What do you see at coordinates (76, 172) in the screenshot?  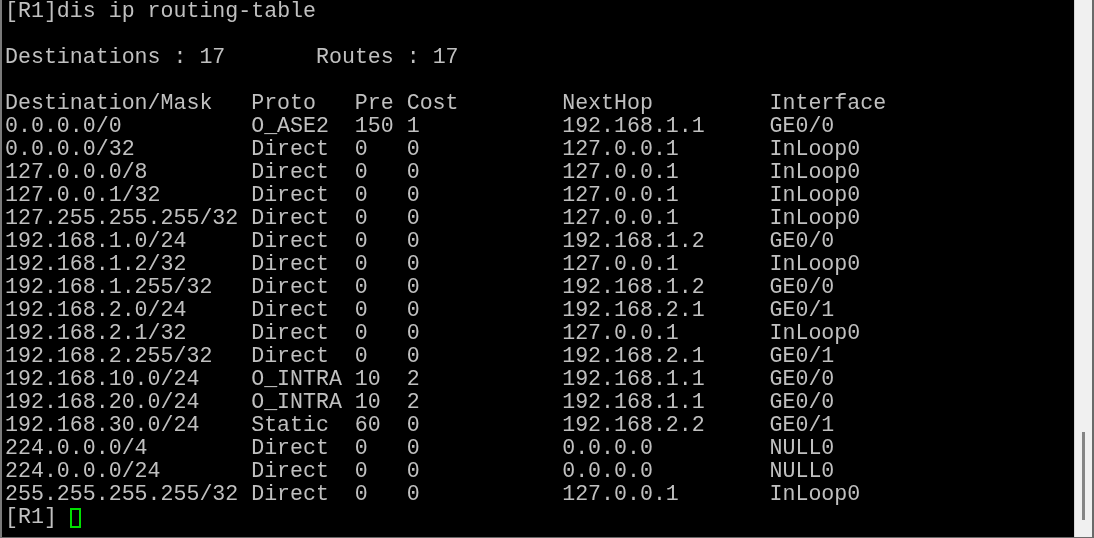 I see `table-cell: 127.0.0.0/8` at bounding box center [76, 172].